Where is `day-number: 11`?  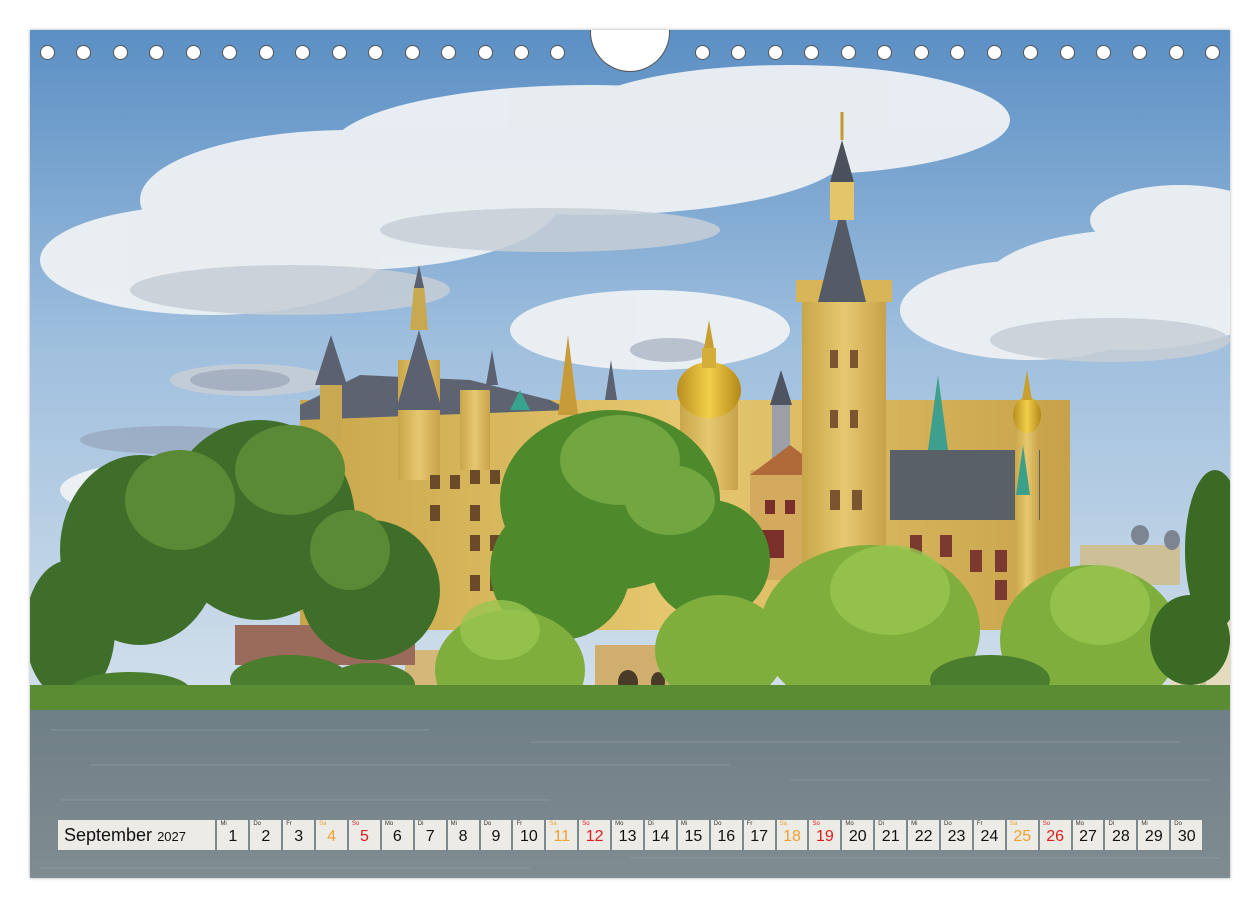 day-number: 11 is located at coordinates (562, 836).